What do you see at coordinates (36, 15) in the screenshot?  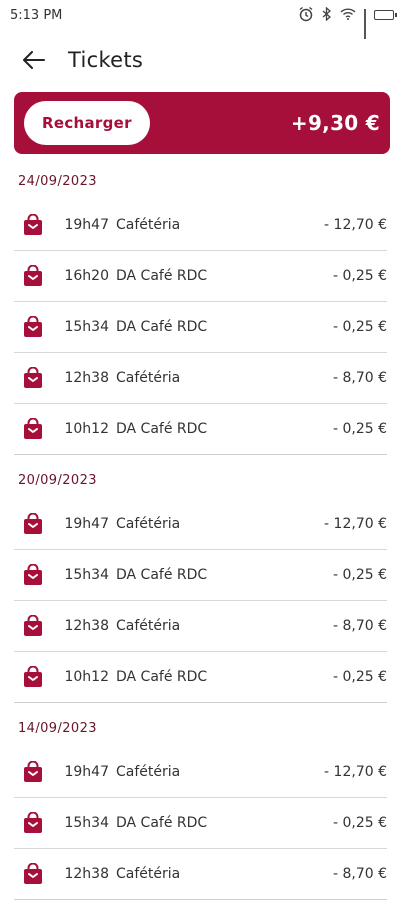 I see `status-time: 5:13 PM` at bounding box center [36, 15].